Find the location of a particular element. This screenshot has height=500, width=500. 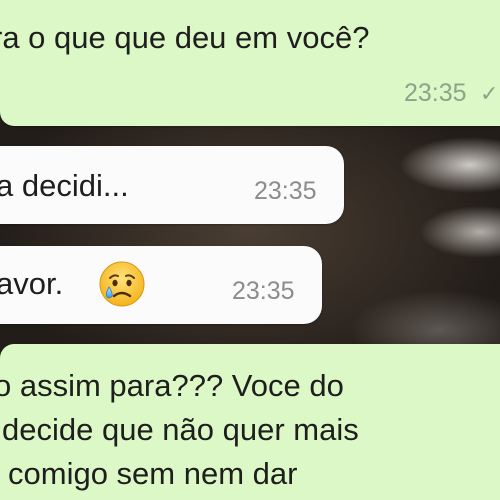

incoming-message-bubble: avor. 23:35 is located at coordinates (161, 285).